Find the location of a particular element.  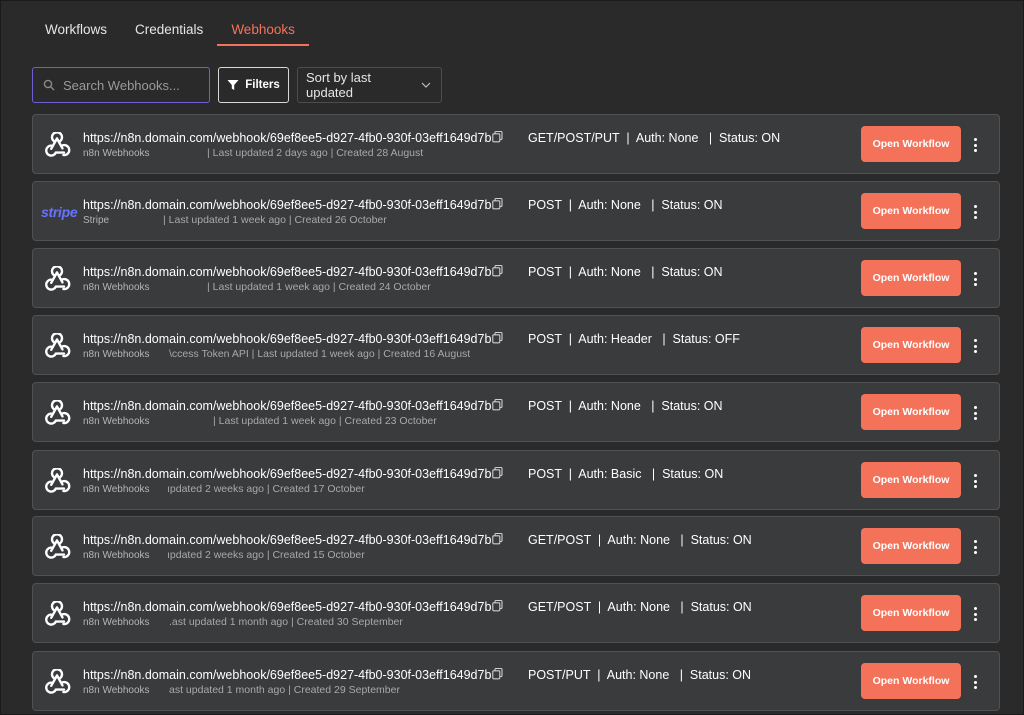

webhook-source: Stripe is located at coordinates (96, 220).